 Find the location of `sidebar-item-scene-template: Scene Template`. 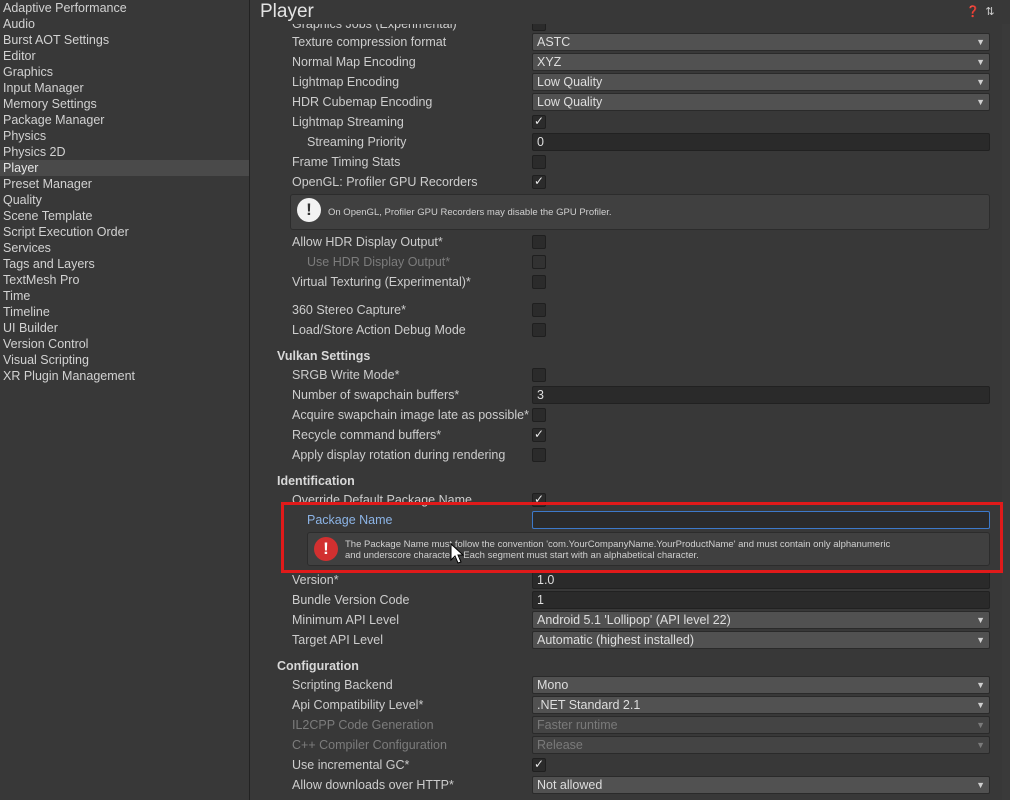

sidebar-item-scene-template: Scene Template is located at coordinates (124, 216).